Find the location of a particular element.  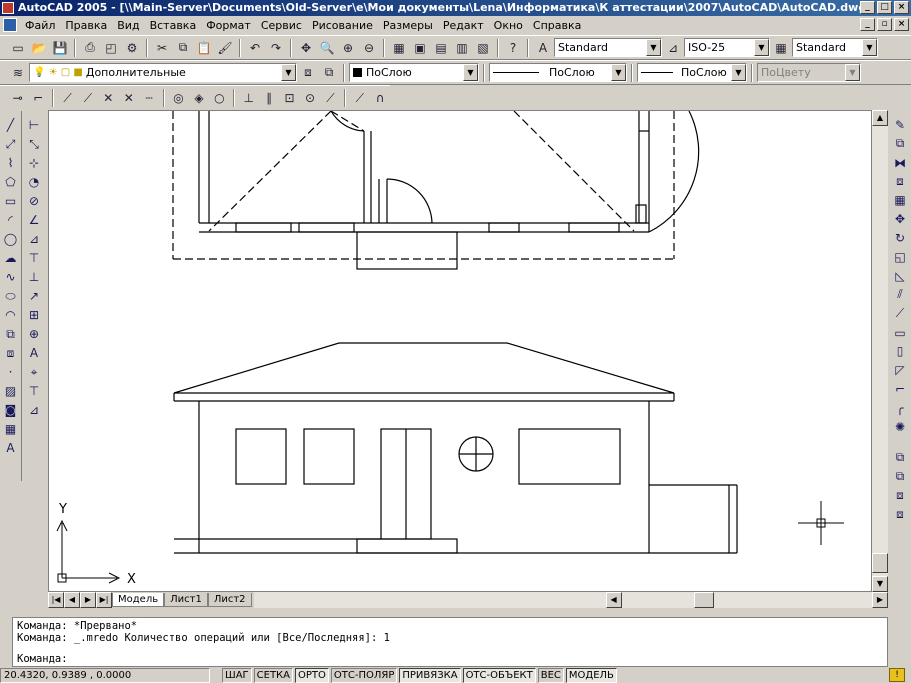

scroll-left-button: ◀ is located at coordinates (613, 600).